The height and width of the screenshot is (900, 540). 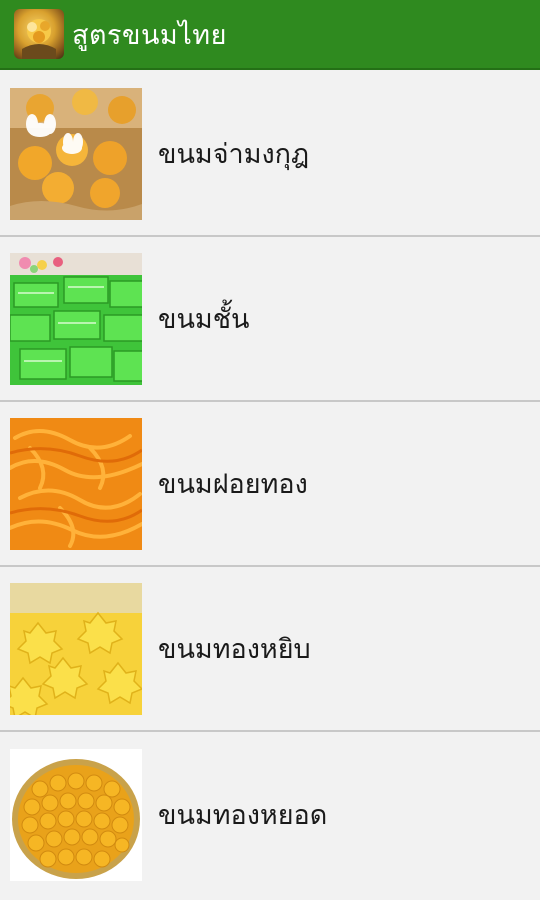 What do you see at coordinates (76, 648) in the screenshot?
I see `pinched-gold-image` at bounding box center [76, 648].